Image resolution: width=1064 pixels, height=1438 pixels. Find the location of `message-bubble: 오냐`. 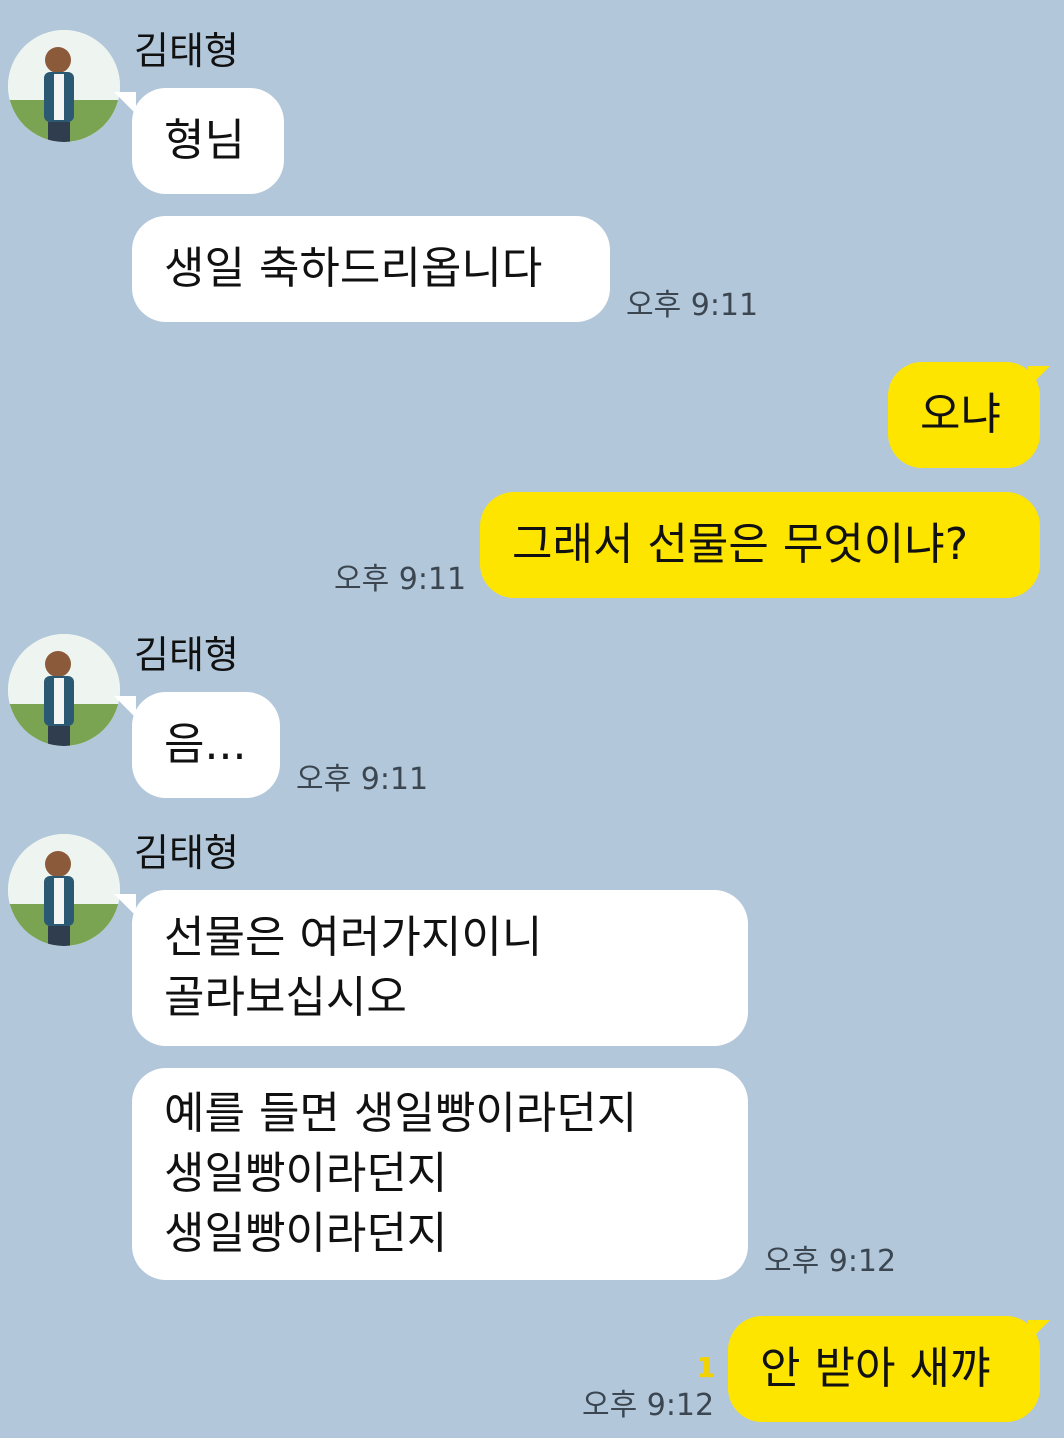

message-bubble: 오냐 is located at coordinates (964, 415).